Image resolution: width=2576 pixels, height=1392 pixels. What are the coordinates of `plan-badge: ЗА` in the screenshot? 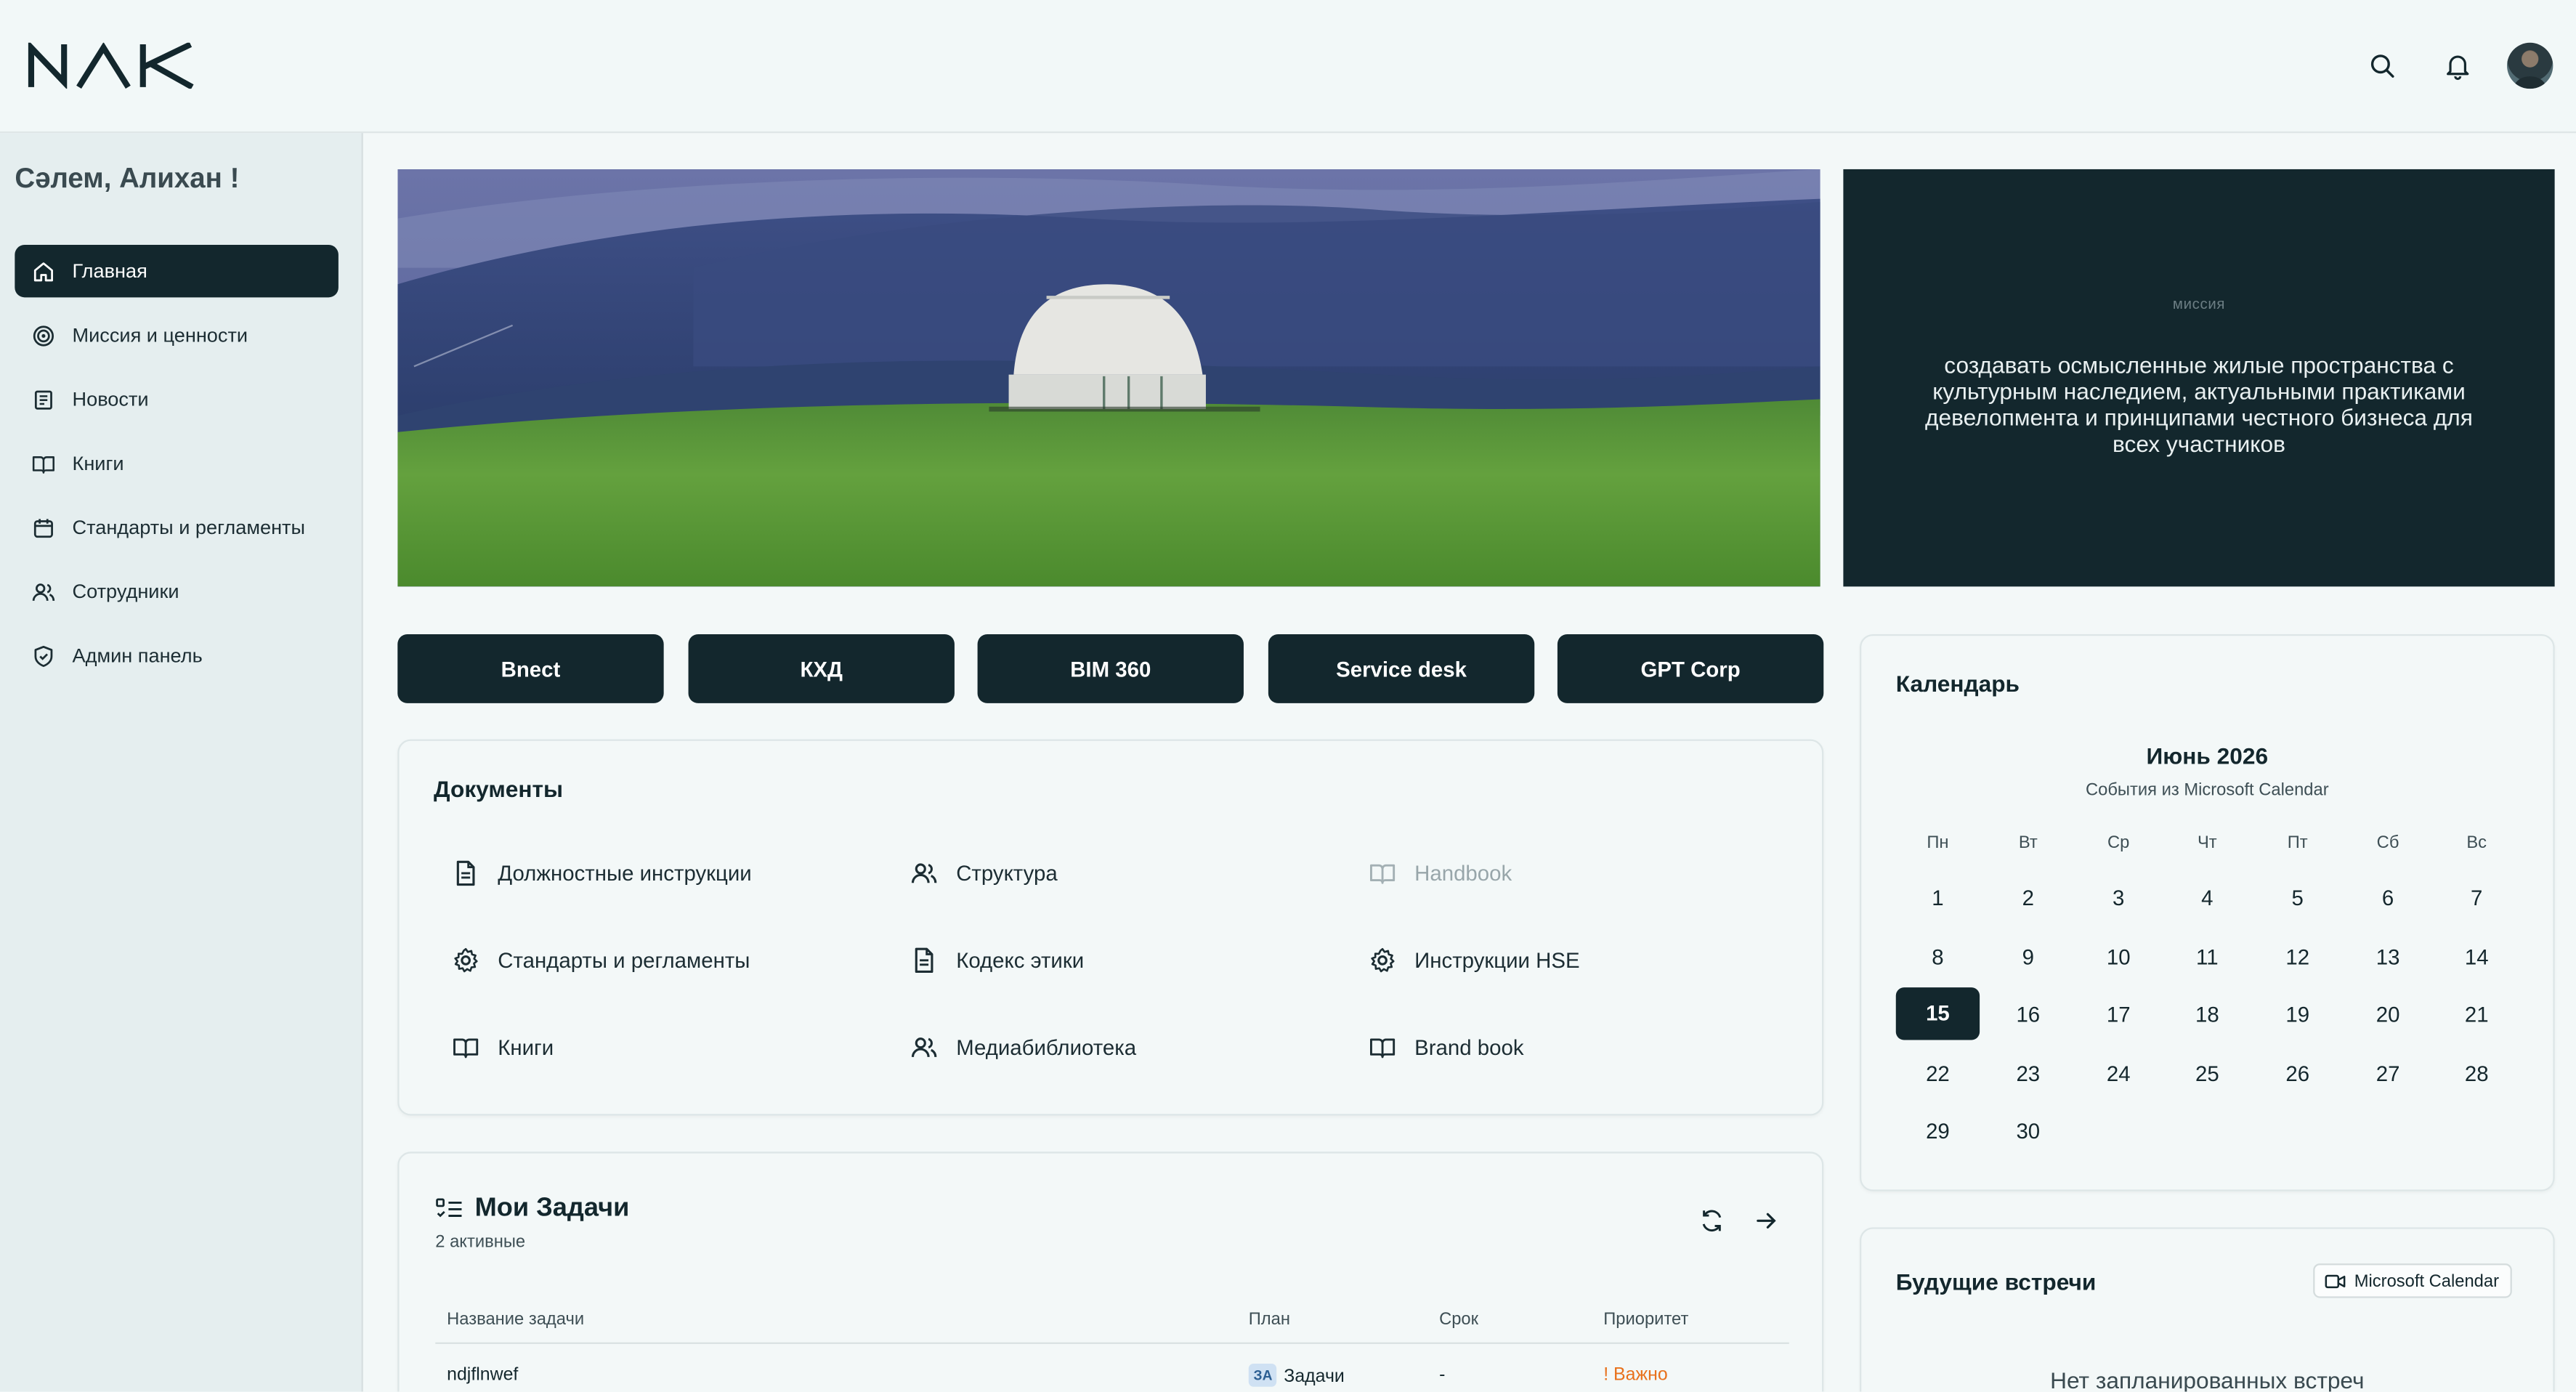 It's located at (1263, 1375).